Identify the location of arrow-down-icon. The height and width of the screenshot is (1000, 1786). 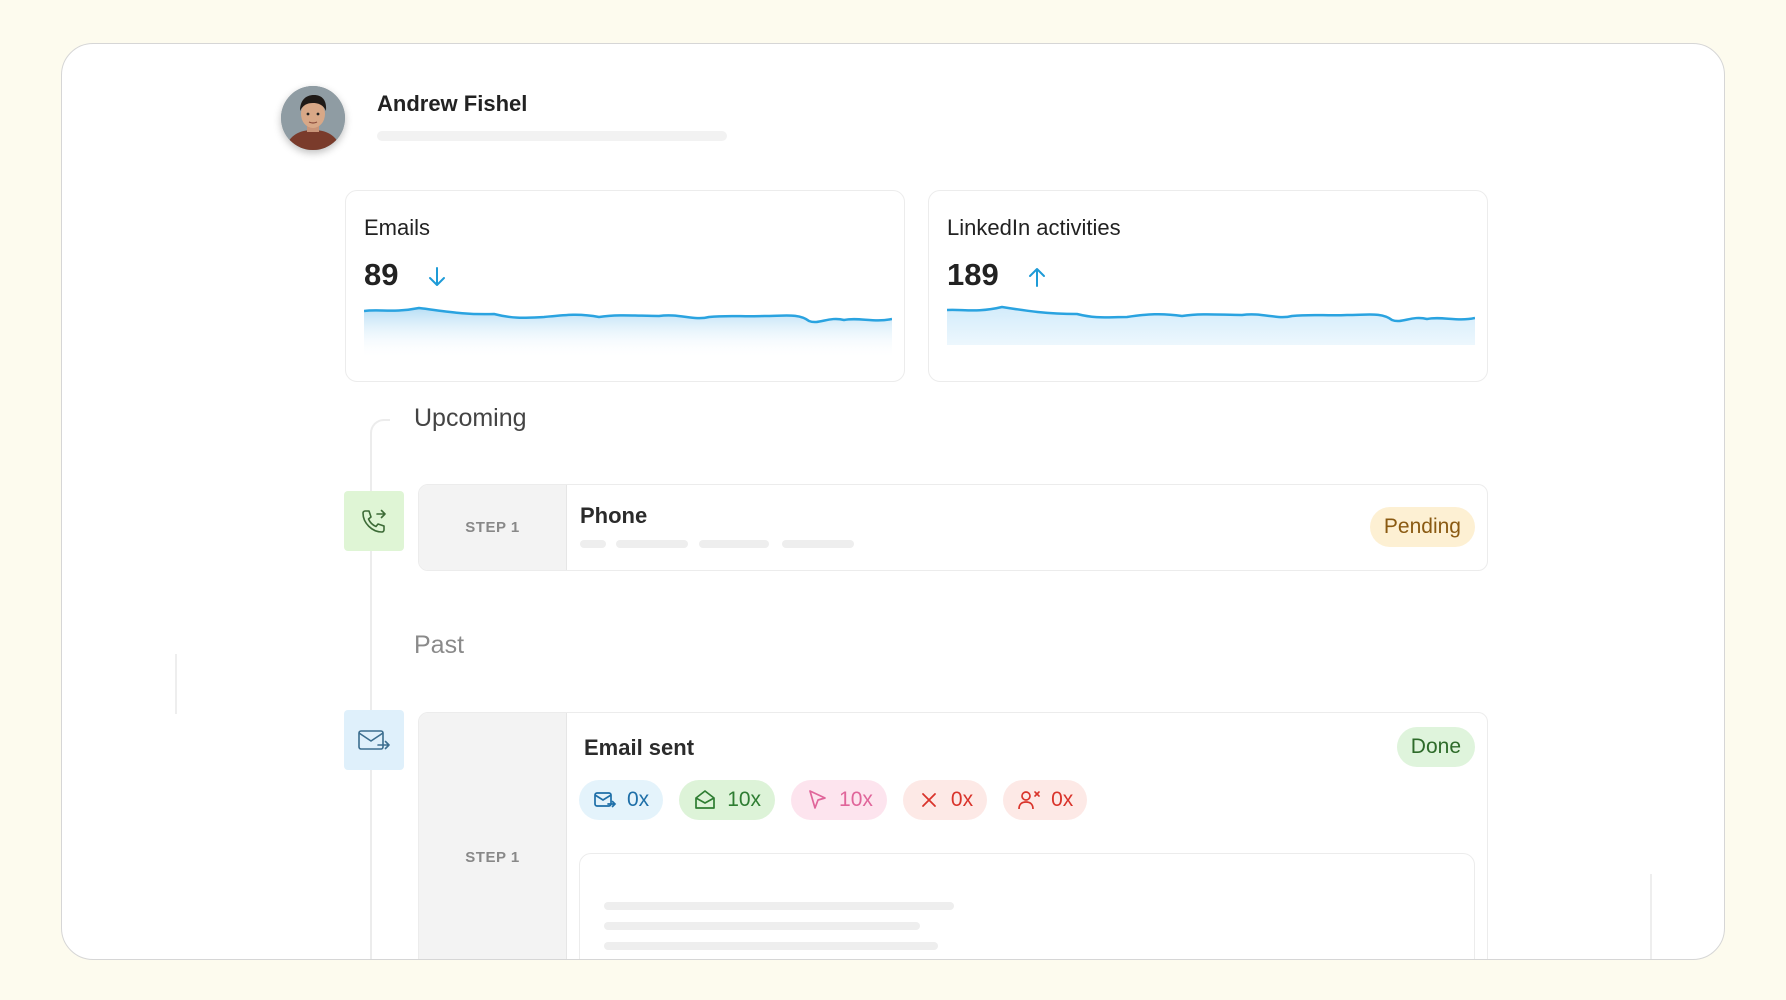
(437, 276).